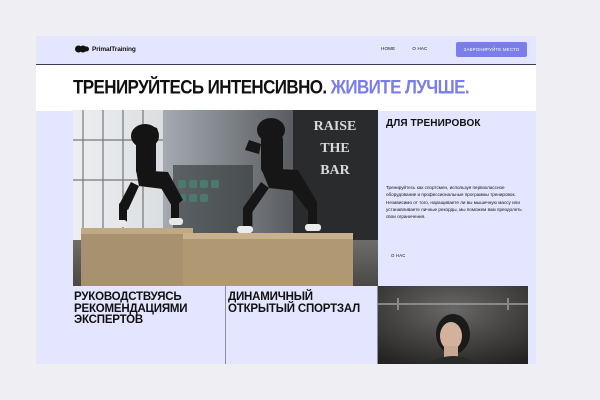  I want to click on main-nav: HOME О НАС, so click(404, 48).